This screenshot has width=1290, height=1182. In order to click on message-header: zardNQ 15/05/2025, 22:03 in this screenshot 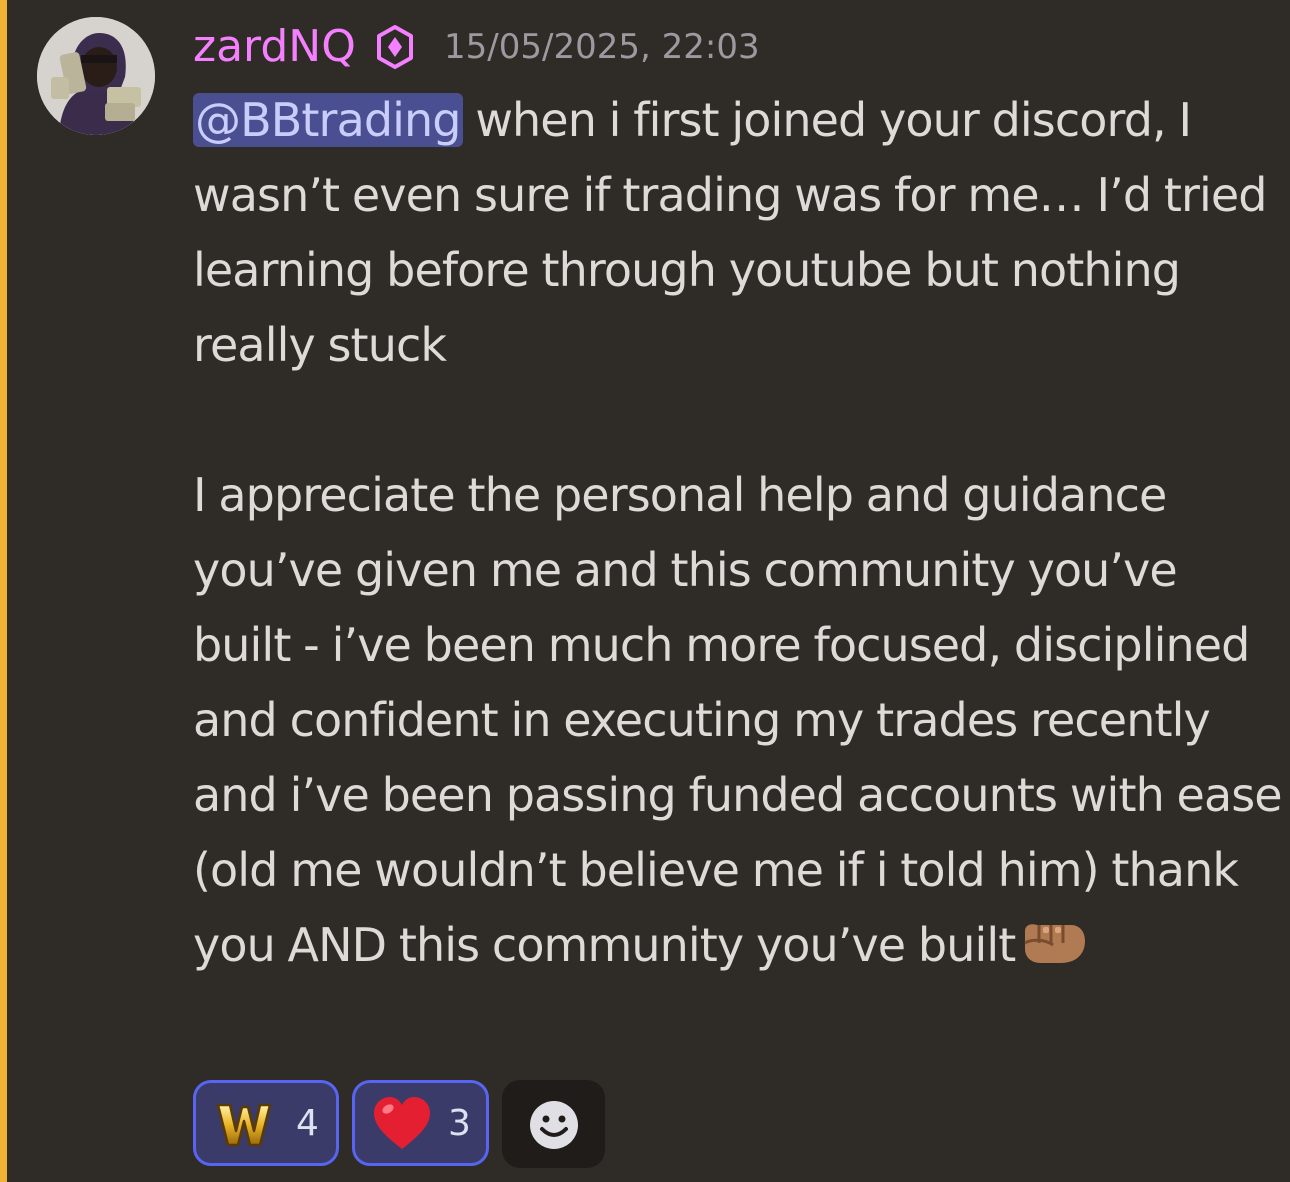, I will do `click(476, 47)`.